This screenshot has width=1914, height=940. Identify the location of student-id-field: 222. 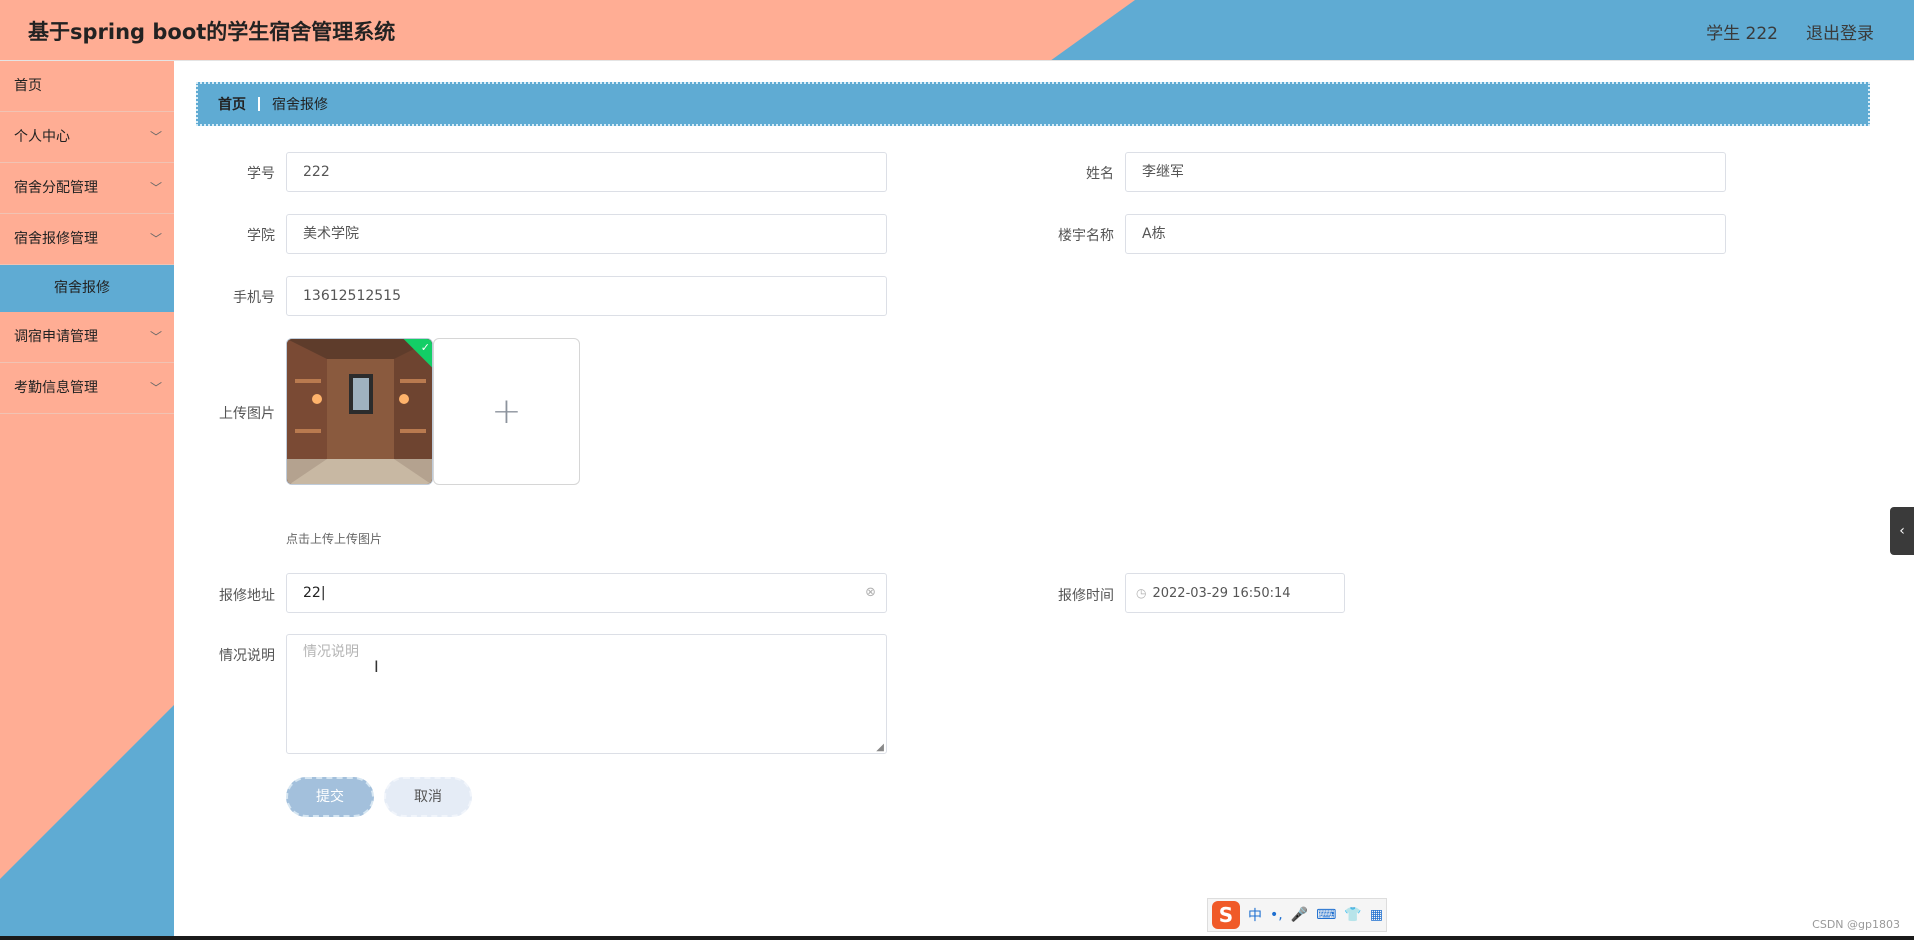
(586, 172).